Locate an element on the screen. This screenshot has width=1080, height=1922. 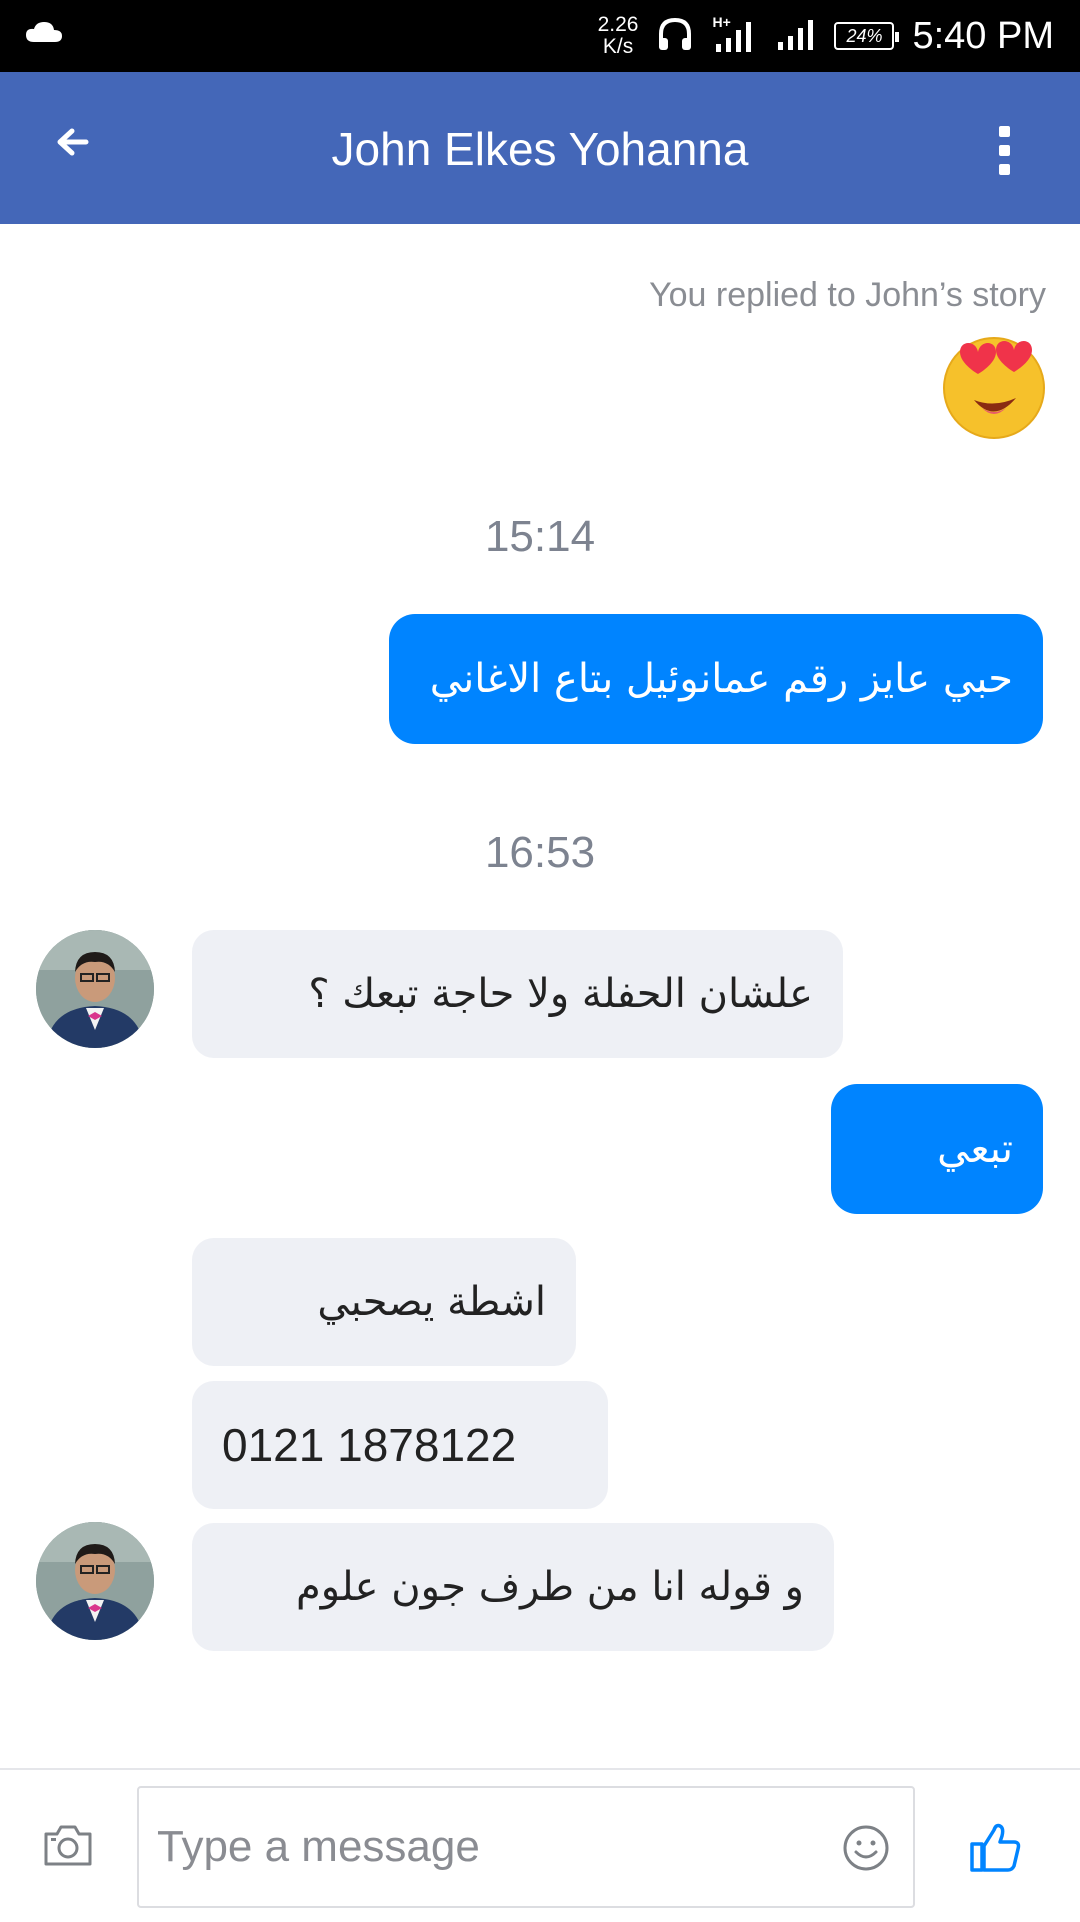
incoming-message: علشان الحفلة ولا حاجة تبعك ؟ is located at coordinates (517, 994).